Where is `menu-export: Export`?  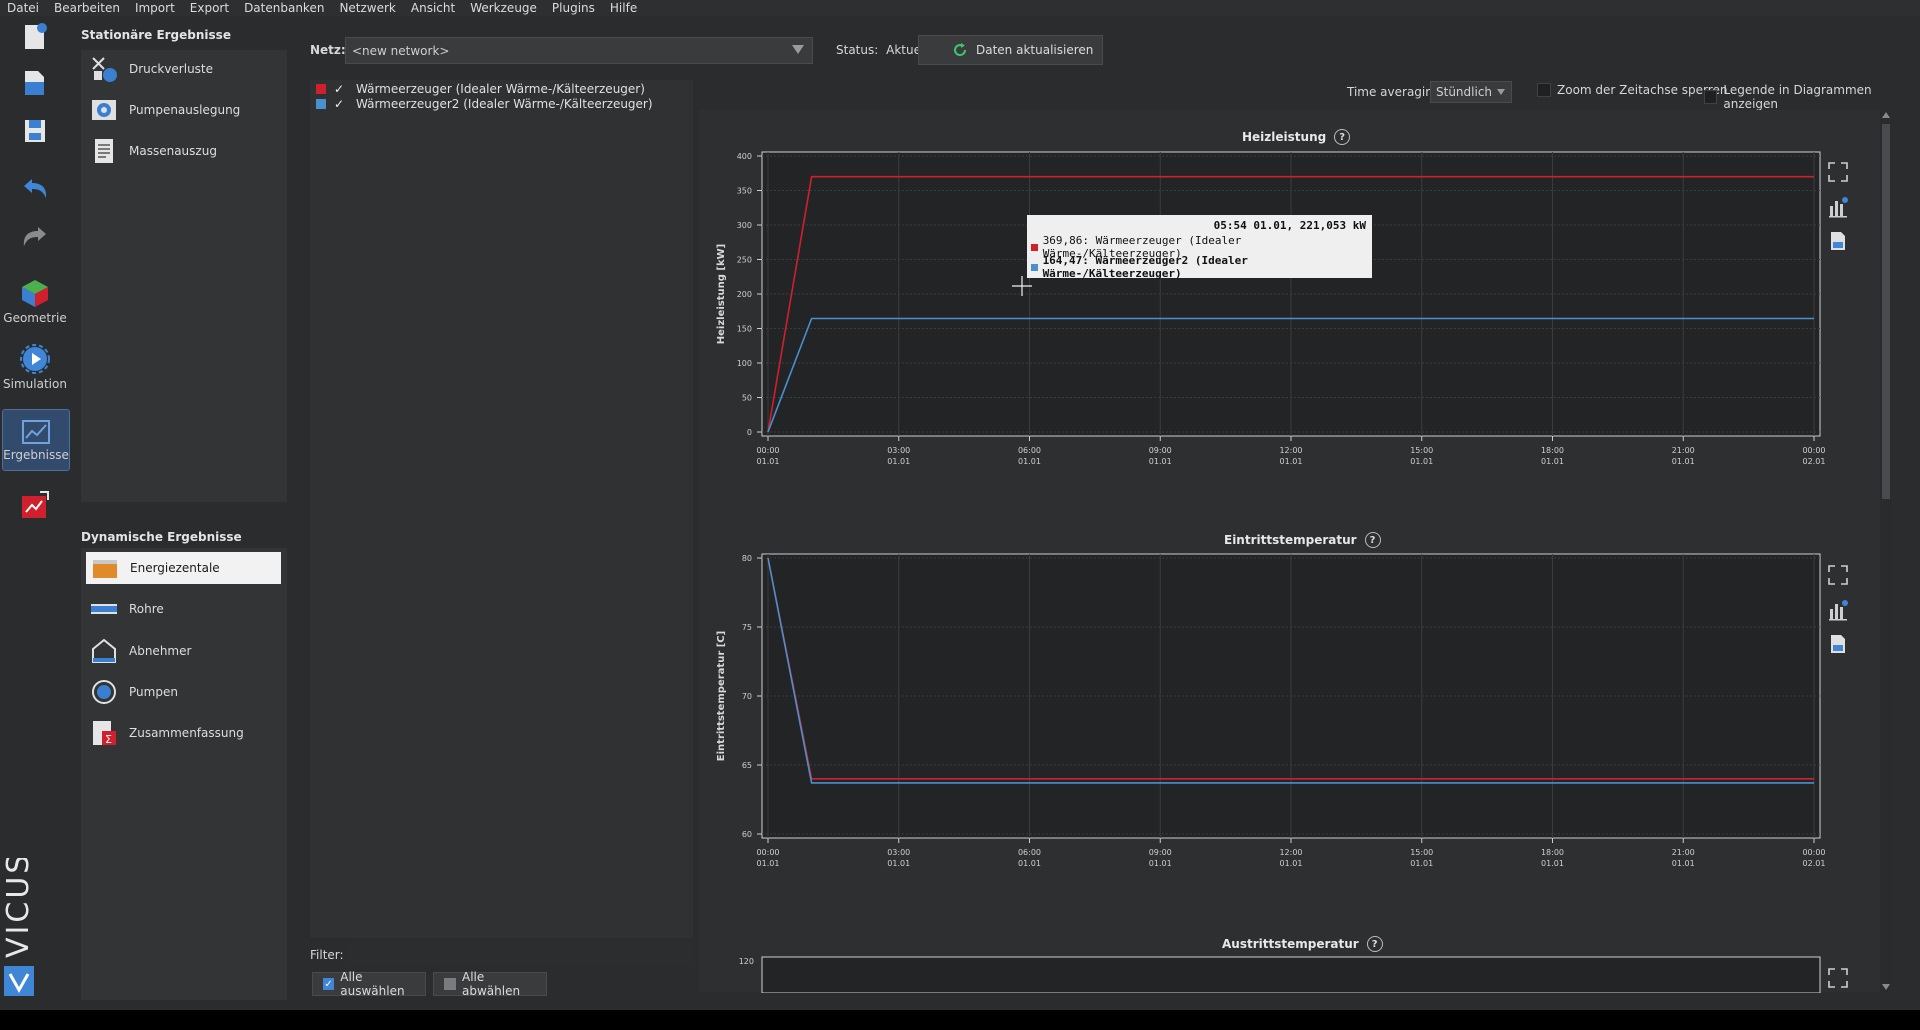
menu-export: Export is located at coordinates (210, 8).